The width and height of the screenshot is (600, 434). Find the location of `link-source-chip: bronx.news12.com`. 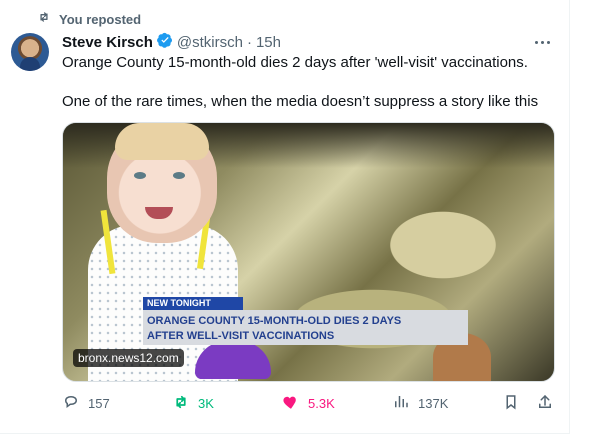

link-source-chip: bronx.news12.com is located at coordinates (128, 358).